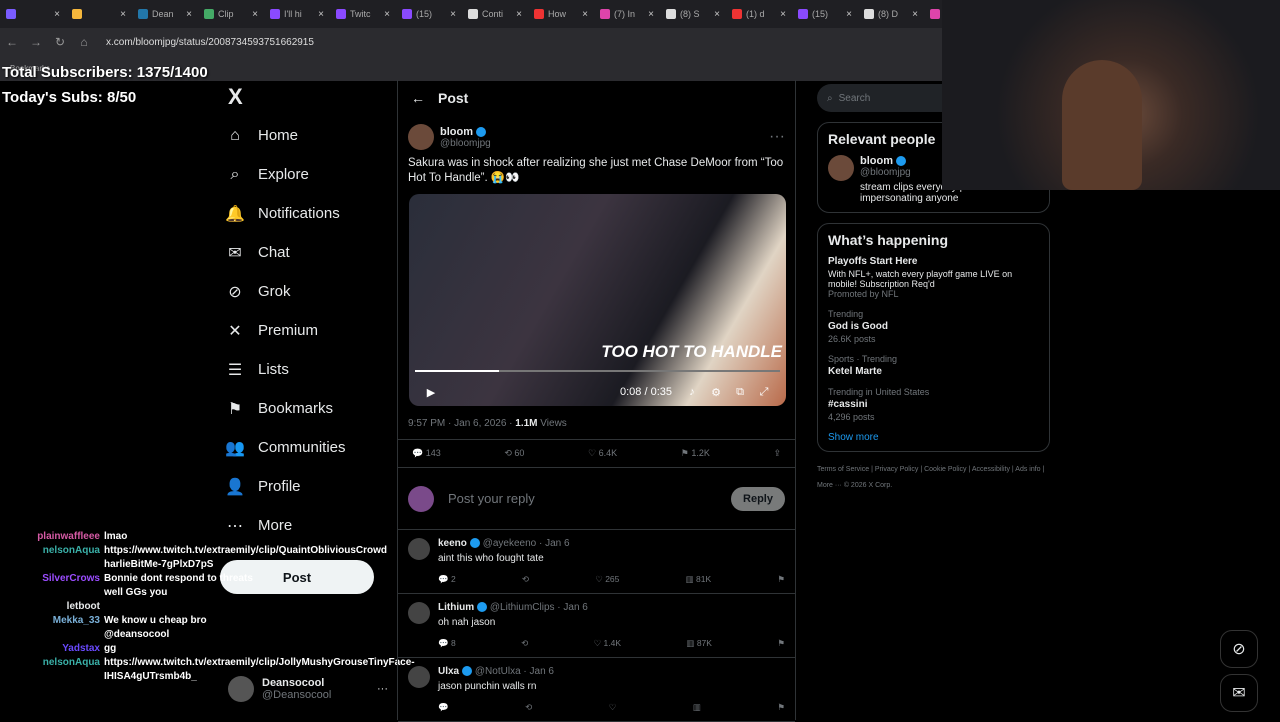 The width and height of the screenshot is (1280, 722). What do you see at coordinates (465, 143) in the screenshot?
I see `tweet-handle: @bloomjpg` at bounding box center [465, 143].